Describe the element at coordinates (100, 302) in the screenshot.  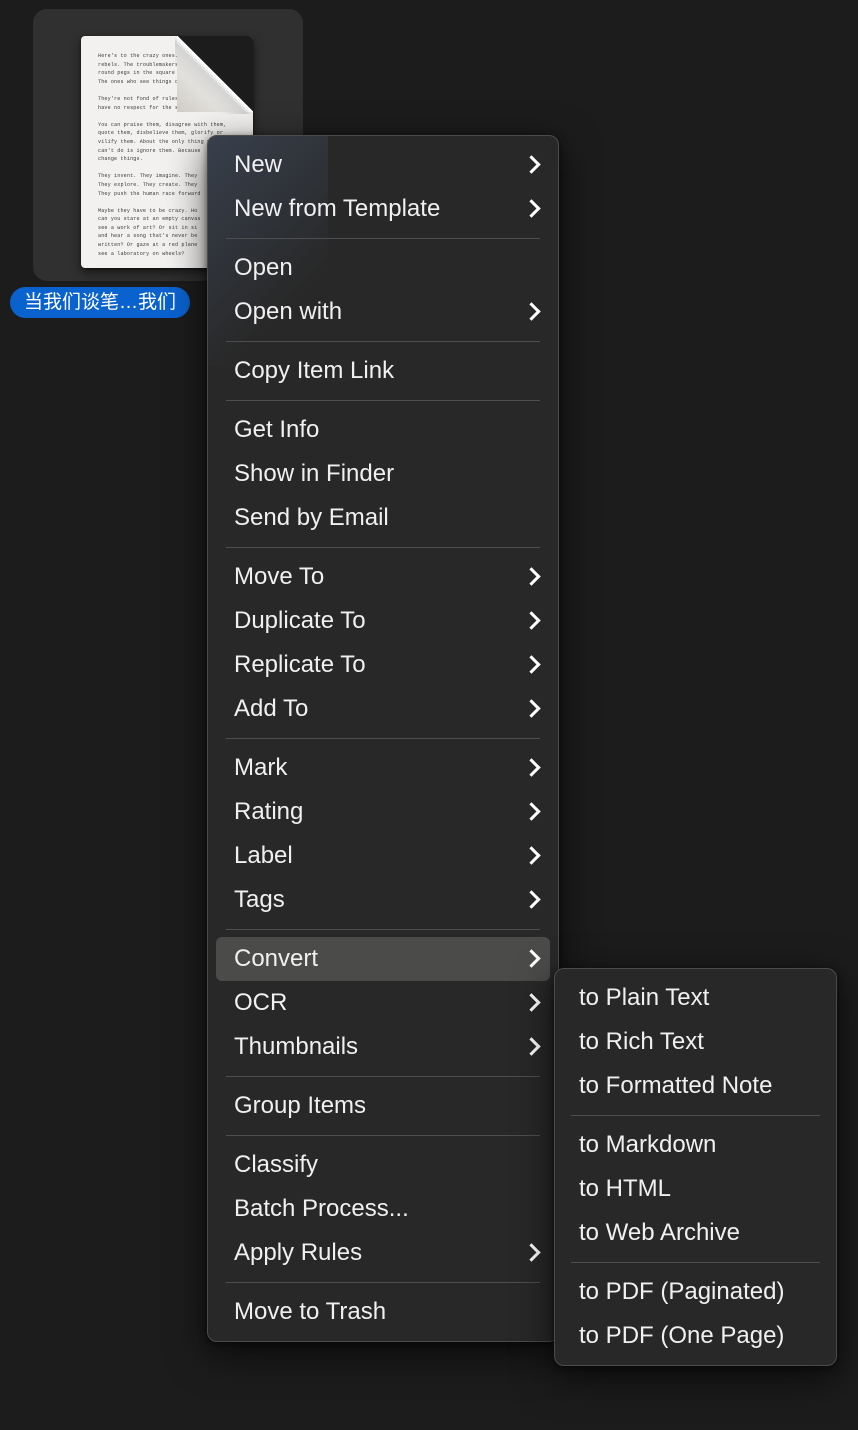
I see `document-item-label: 当我们谈笔…我们` at that location.